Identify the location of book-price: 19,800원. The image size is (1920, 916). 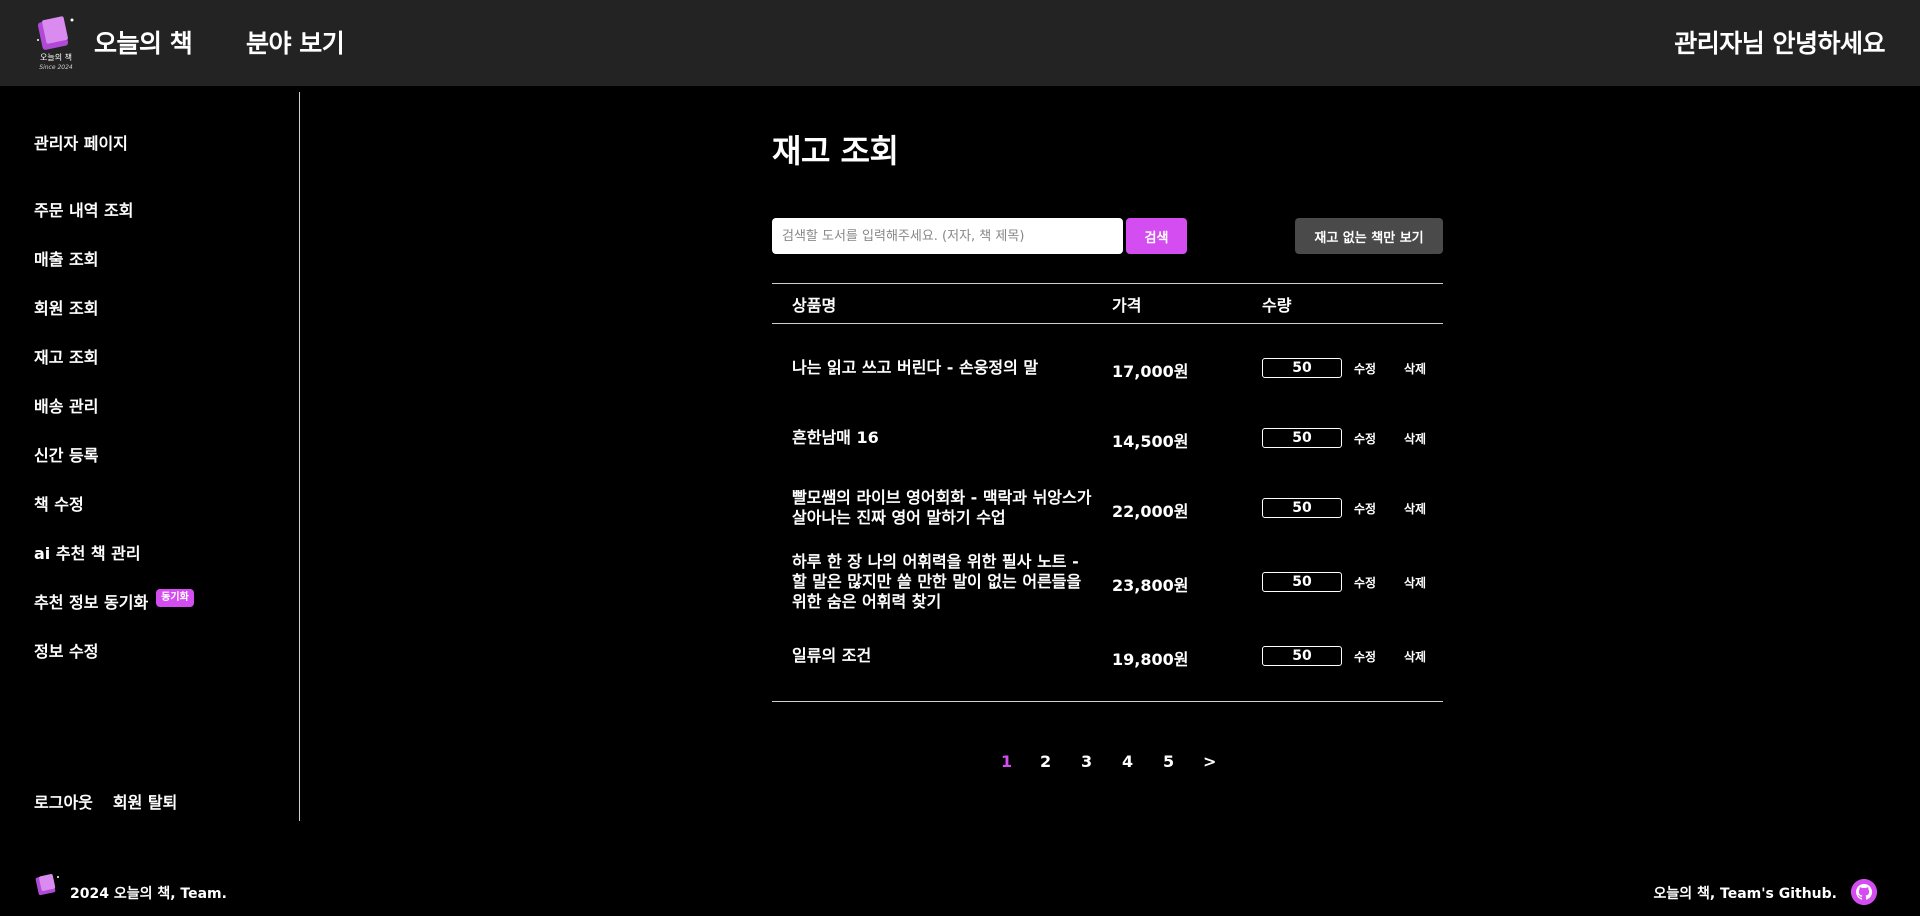
(1150, 659).